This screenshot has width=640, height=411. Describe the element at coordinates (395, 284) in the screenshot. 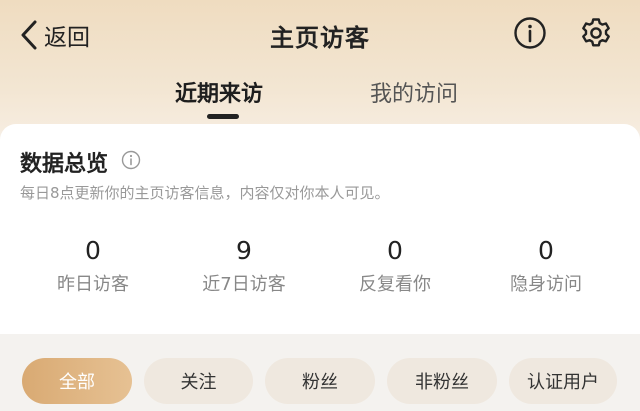

I see `stat-label: 反复看你` at that location.